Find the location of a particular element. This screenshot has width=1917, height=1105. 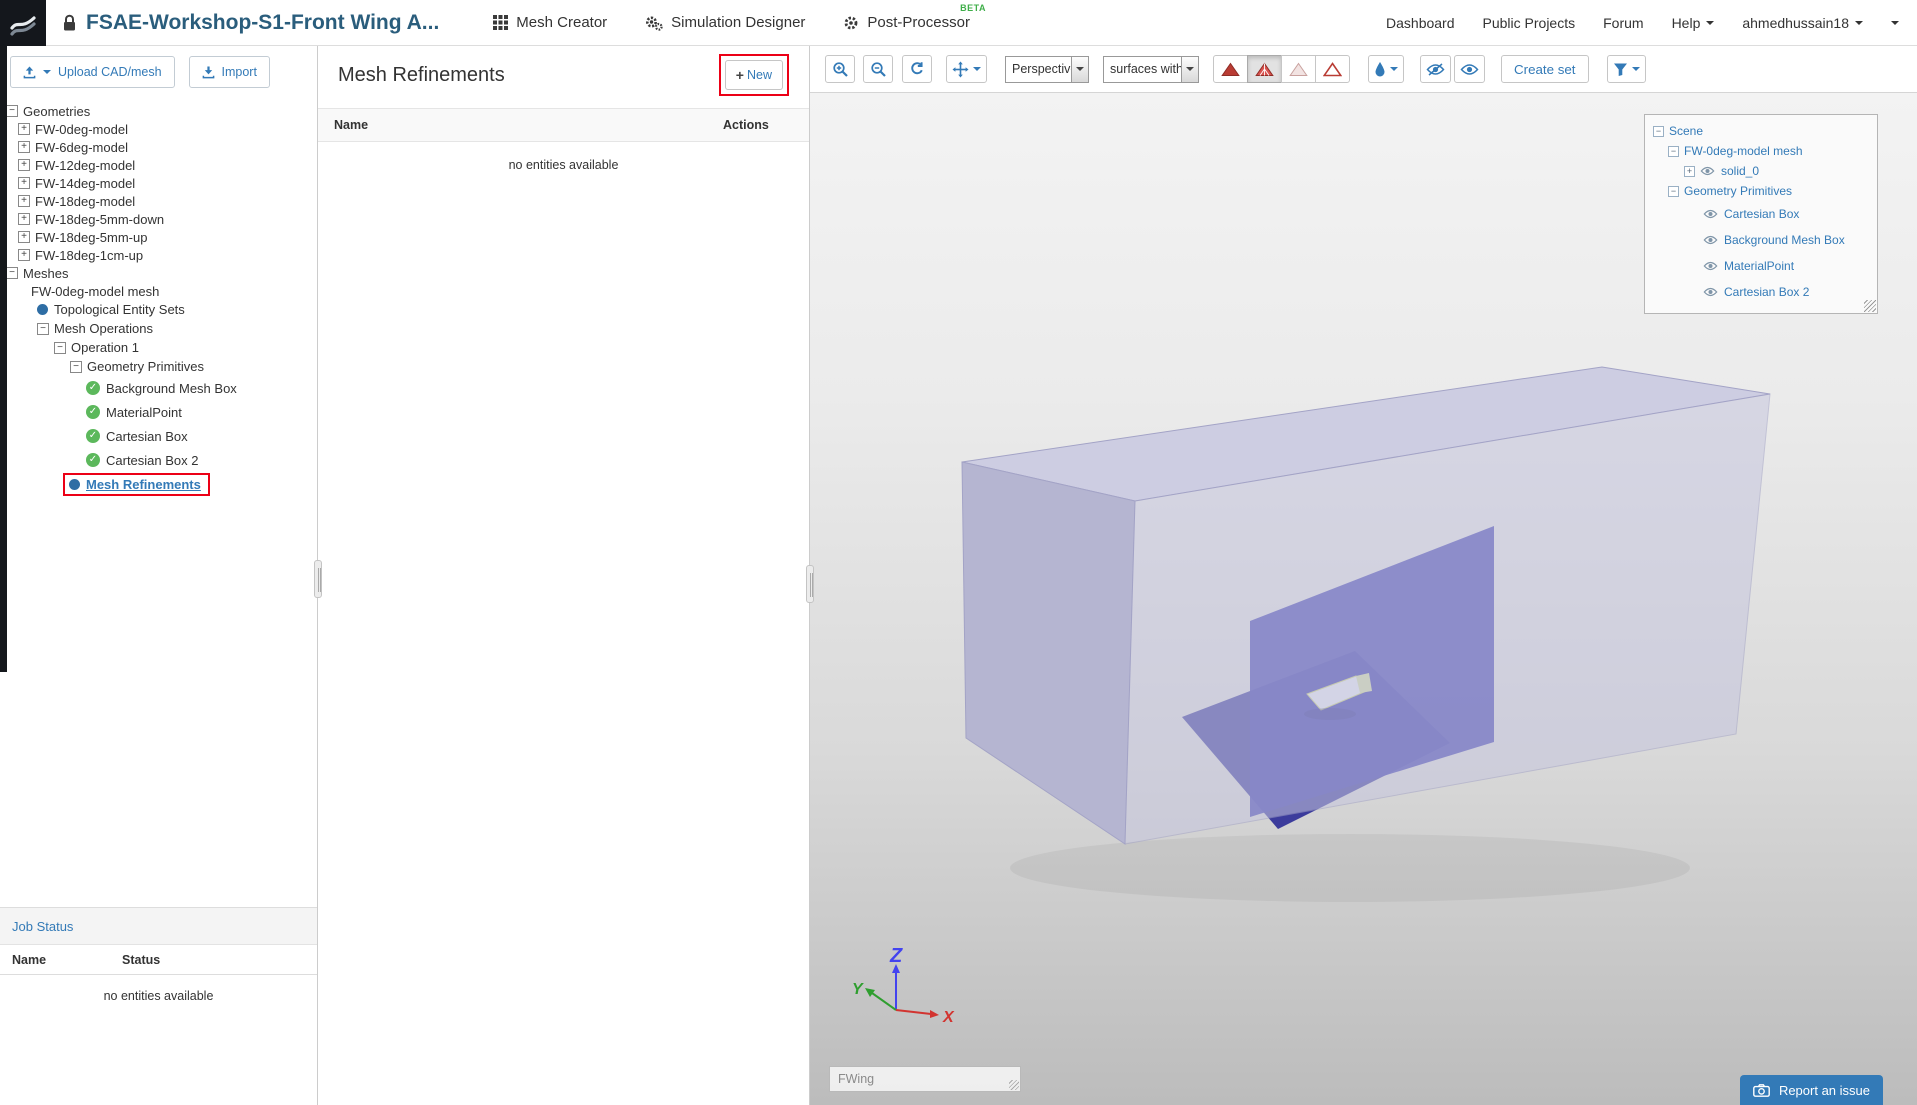

nav-link-public-projects: Public Projects is located at coordinates (1529, 23).